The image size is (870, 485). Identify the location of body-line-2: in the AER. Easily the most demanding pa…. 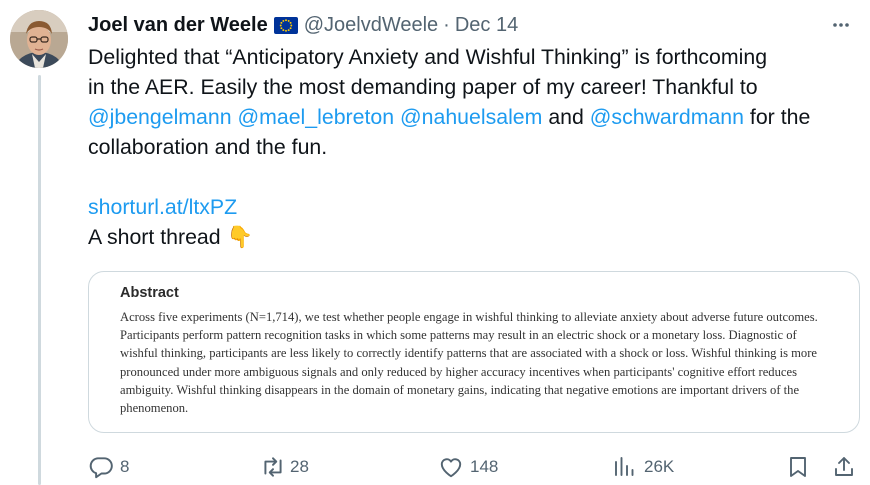
(423, 87).